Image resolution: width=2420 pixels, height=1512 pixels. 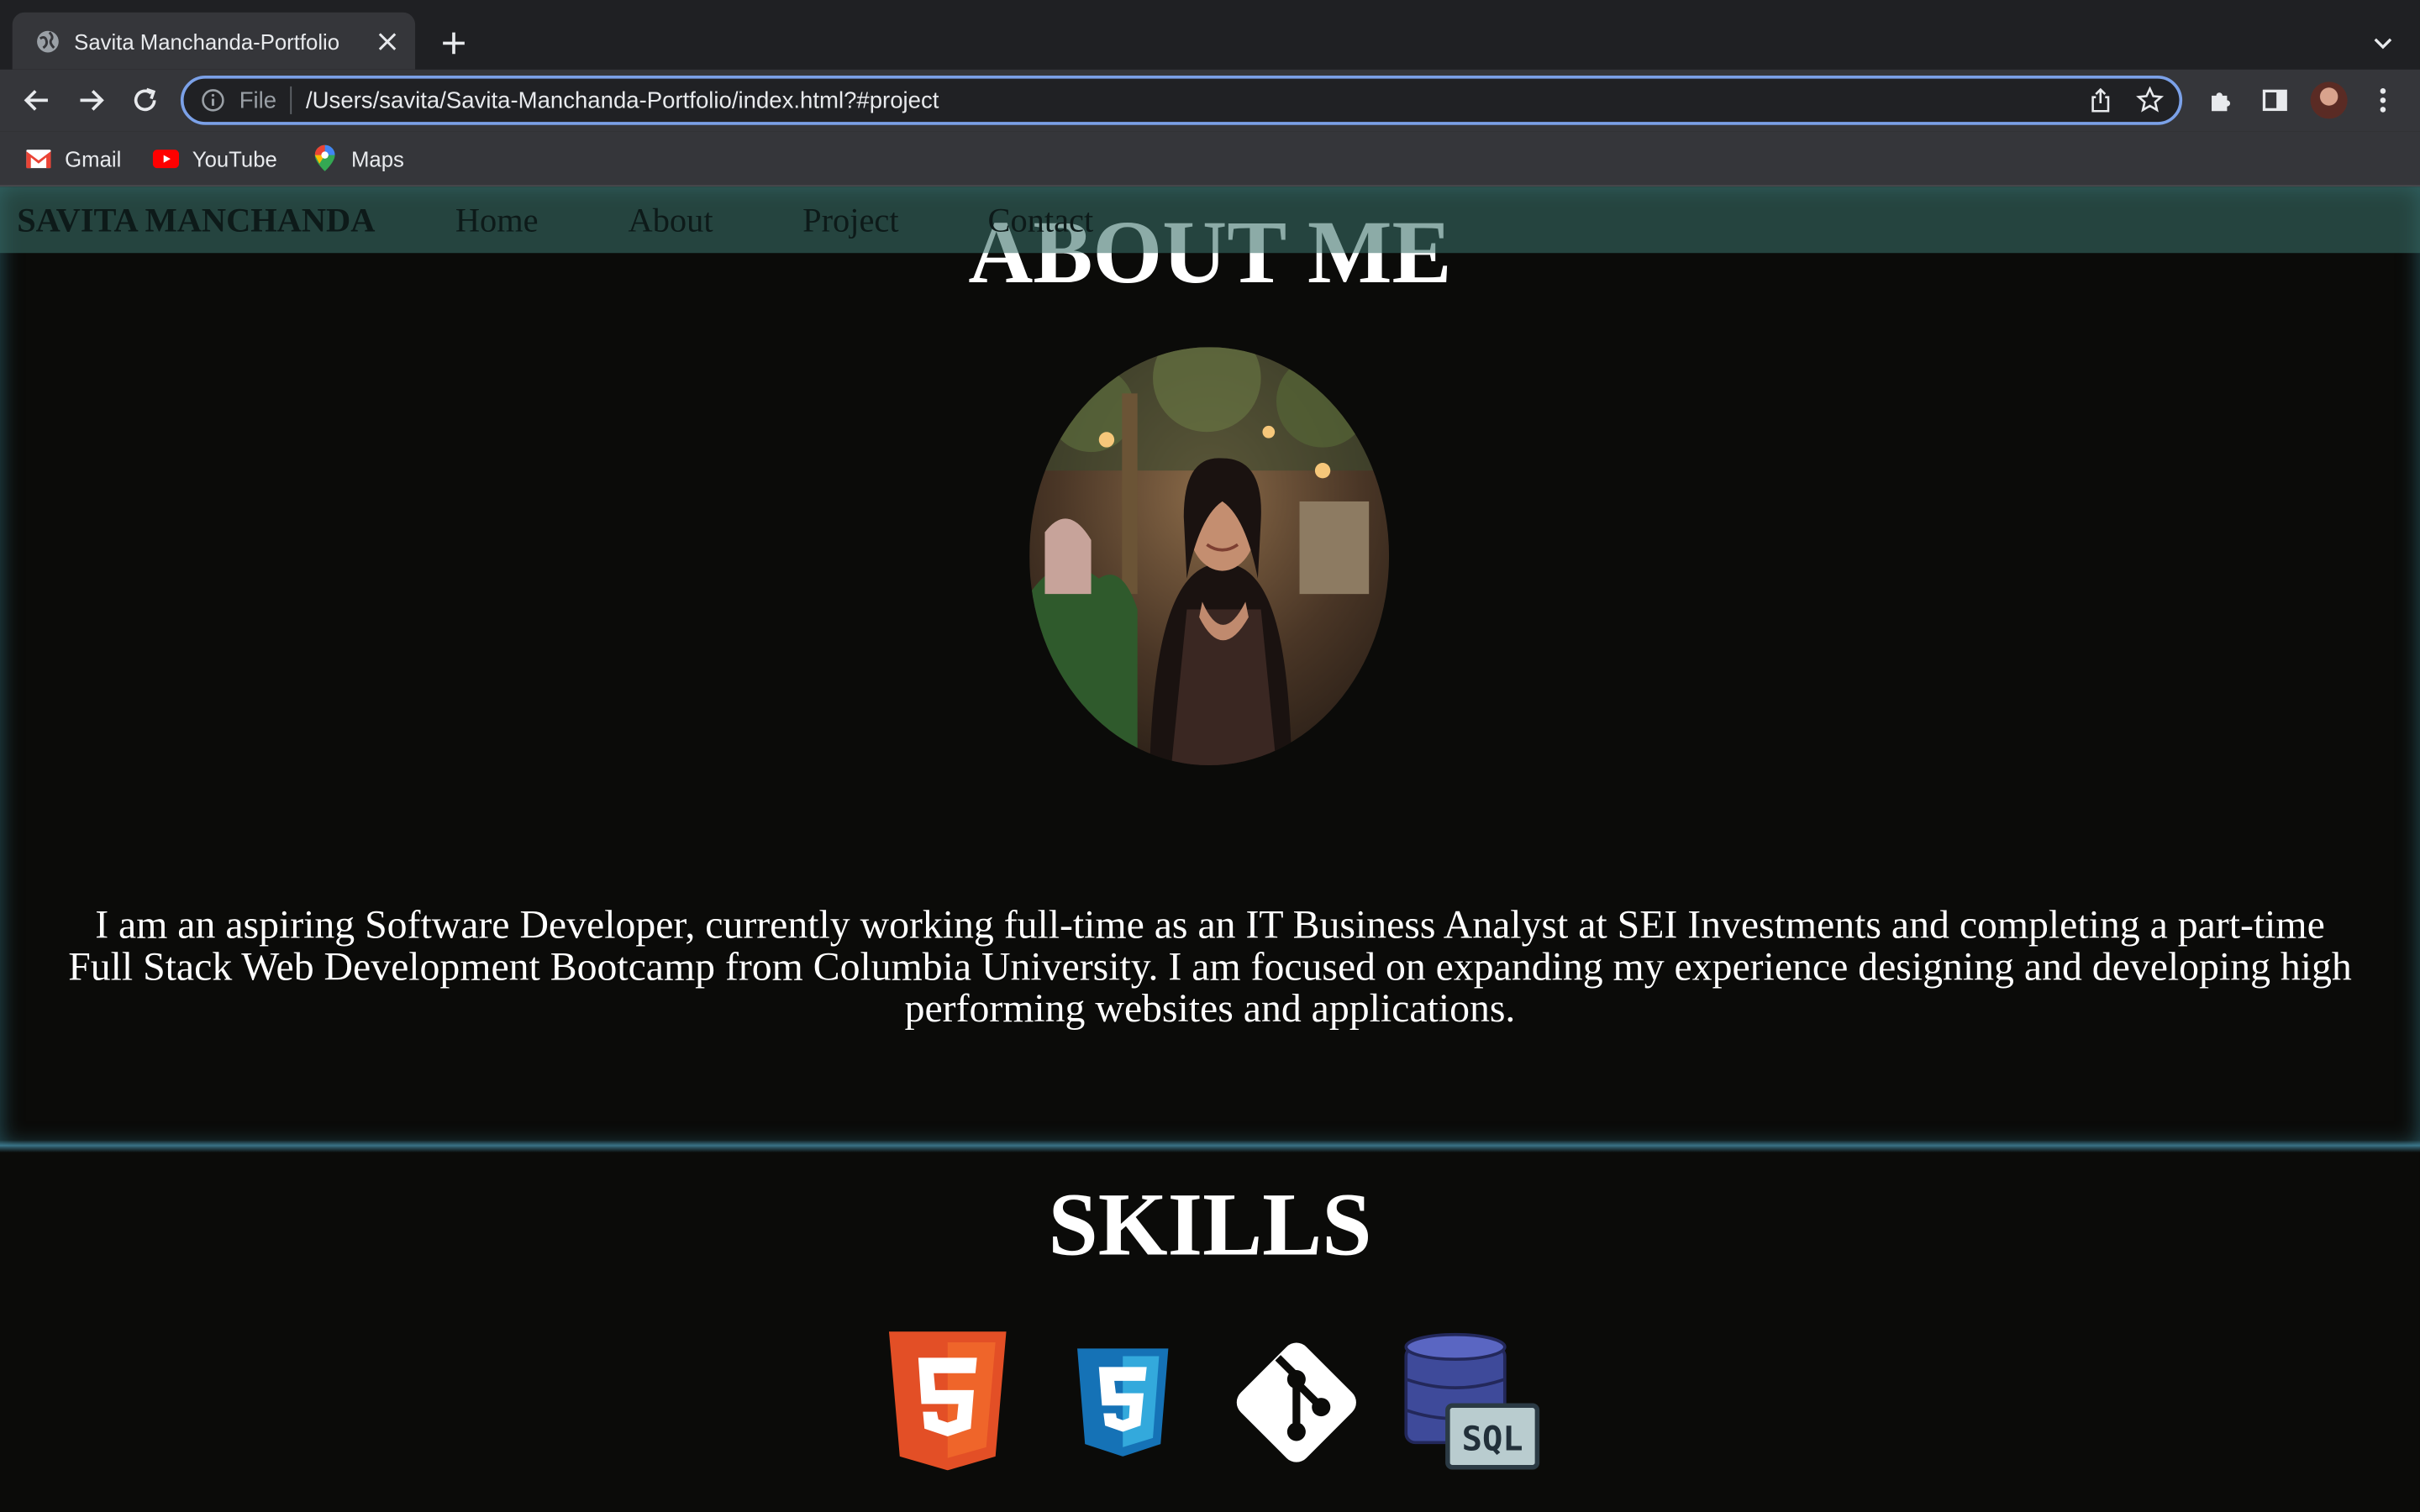 What do you see at coordinates (1210, 1224) in the screenshot?
I see `skills-heading: SKILLS` at bounding box center [1210, 1224].